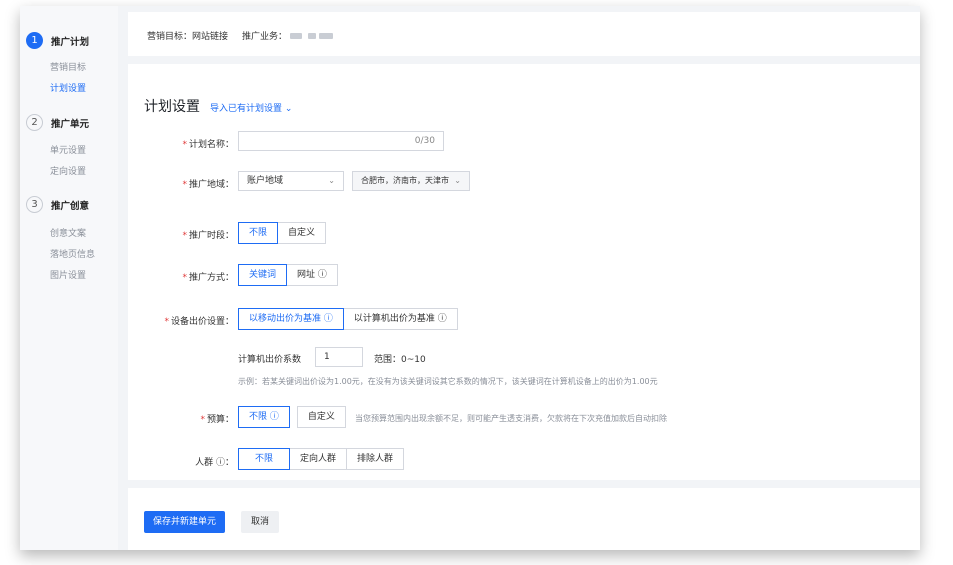  I want to click on step-number: 2, so click(34, 122).